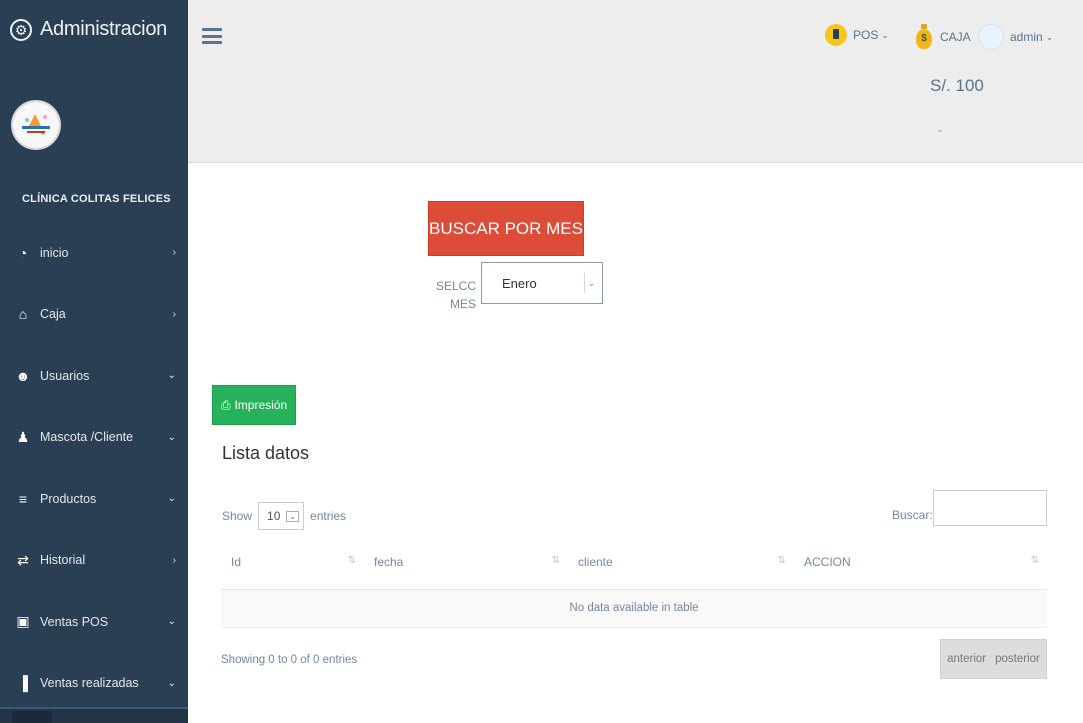 This screenshot has width=1083, height=723. I want to click on column-header-id: Id ⇅, so click(292, 562).